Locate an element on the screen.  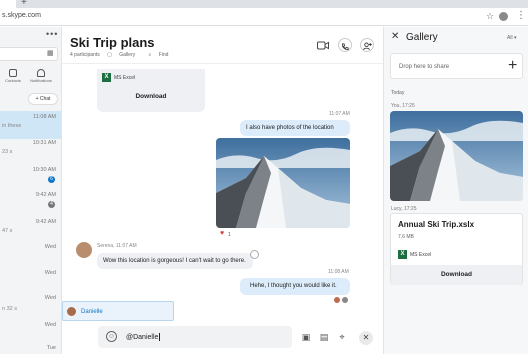
gallery-link: ▢ Gallery is located at coordinates (124, 55).